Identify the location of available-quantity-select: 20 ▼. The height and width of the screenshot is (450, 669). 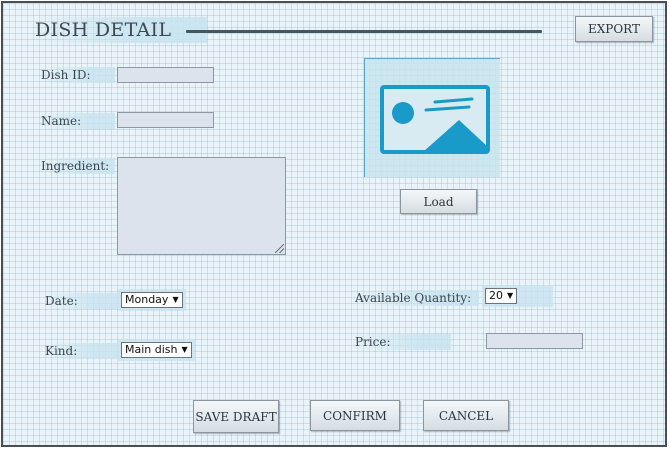
(501, 296).